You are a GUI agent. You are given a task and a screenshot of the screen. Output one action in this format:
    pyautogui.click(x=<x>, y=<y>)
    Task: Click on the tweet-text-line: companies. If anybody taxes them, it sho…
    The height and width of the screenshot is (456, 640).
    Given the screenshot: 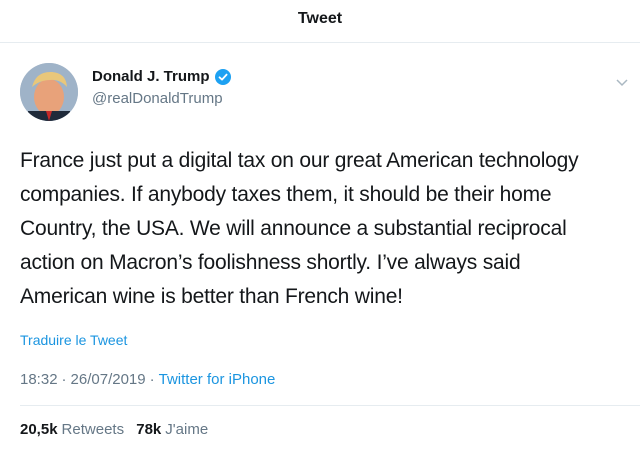 What is the action you would take?
    pyautogui.click(x=286, y=194)
    